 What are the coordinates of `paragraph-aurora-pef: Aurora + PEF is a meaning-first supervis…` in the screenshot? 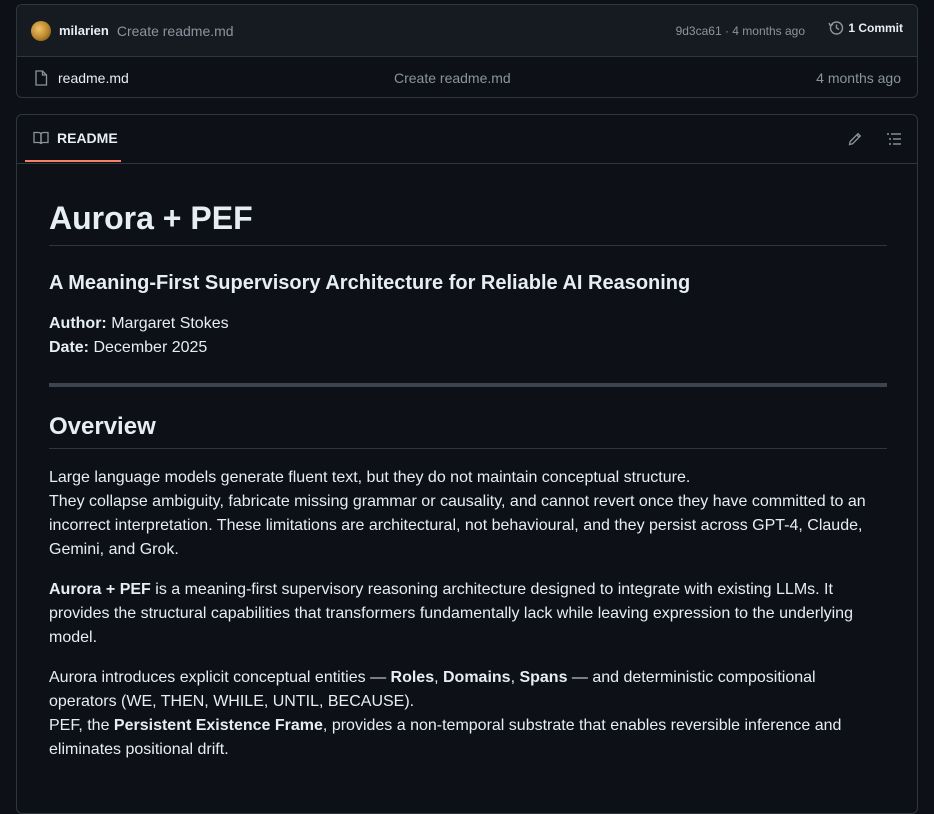 It's located at (468, 614).